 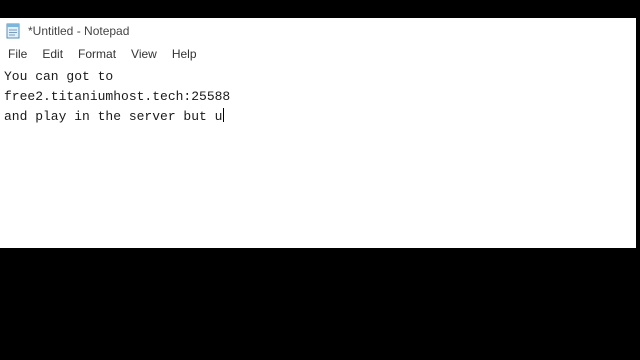 I want to click on menu-help: Help, so click(x=184, y=54).